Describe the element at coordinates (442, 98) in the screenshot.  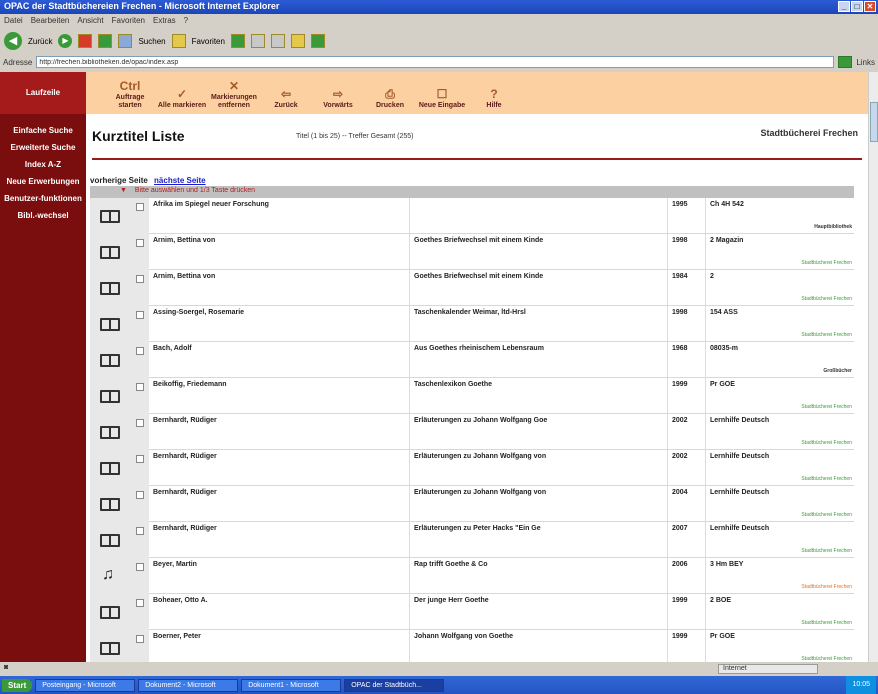
I see `new-input-button: ☐ Neue Eingabe` at that location.